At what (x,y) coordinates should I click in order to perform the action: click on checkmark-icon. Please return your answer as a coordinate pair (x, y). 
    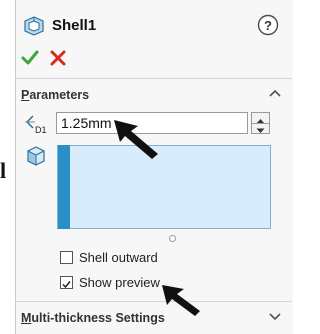
    Looking at the image, I should click on (66, 285).